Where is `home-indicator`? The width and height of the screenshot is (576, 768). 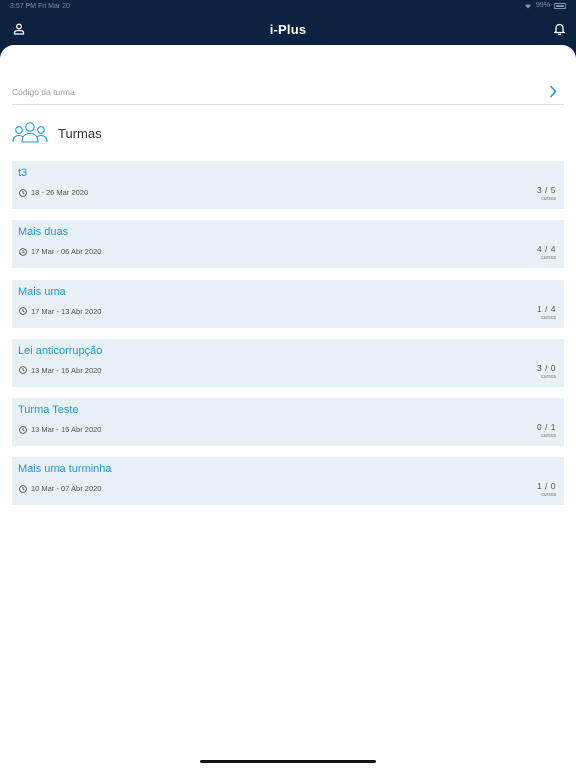
home-indicator is located at coordinates (288, 761).